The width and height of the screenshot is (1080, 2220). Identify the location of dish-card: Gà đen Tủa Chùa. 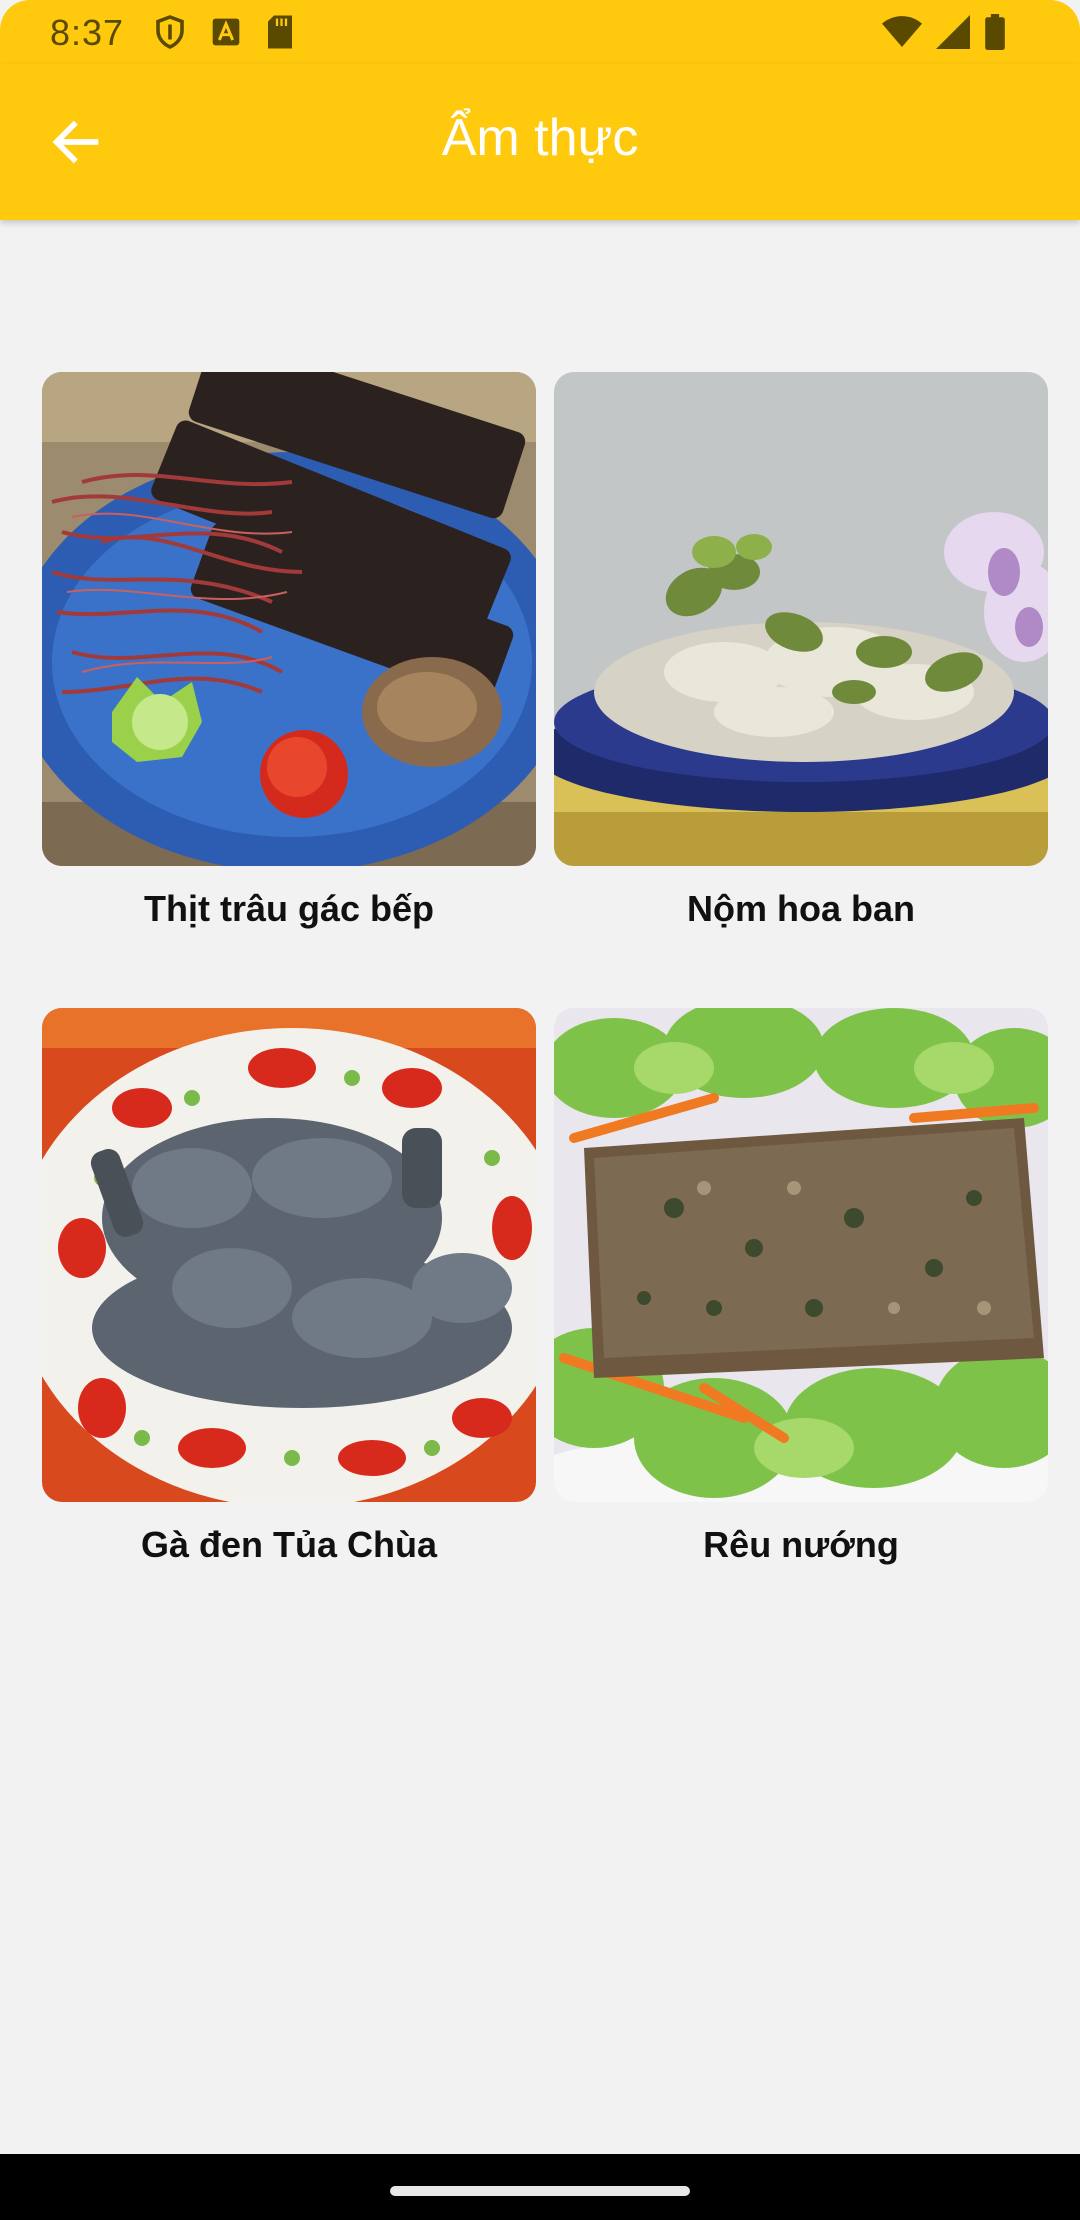
(289, 1296).